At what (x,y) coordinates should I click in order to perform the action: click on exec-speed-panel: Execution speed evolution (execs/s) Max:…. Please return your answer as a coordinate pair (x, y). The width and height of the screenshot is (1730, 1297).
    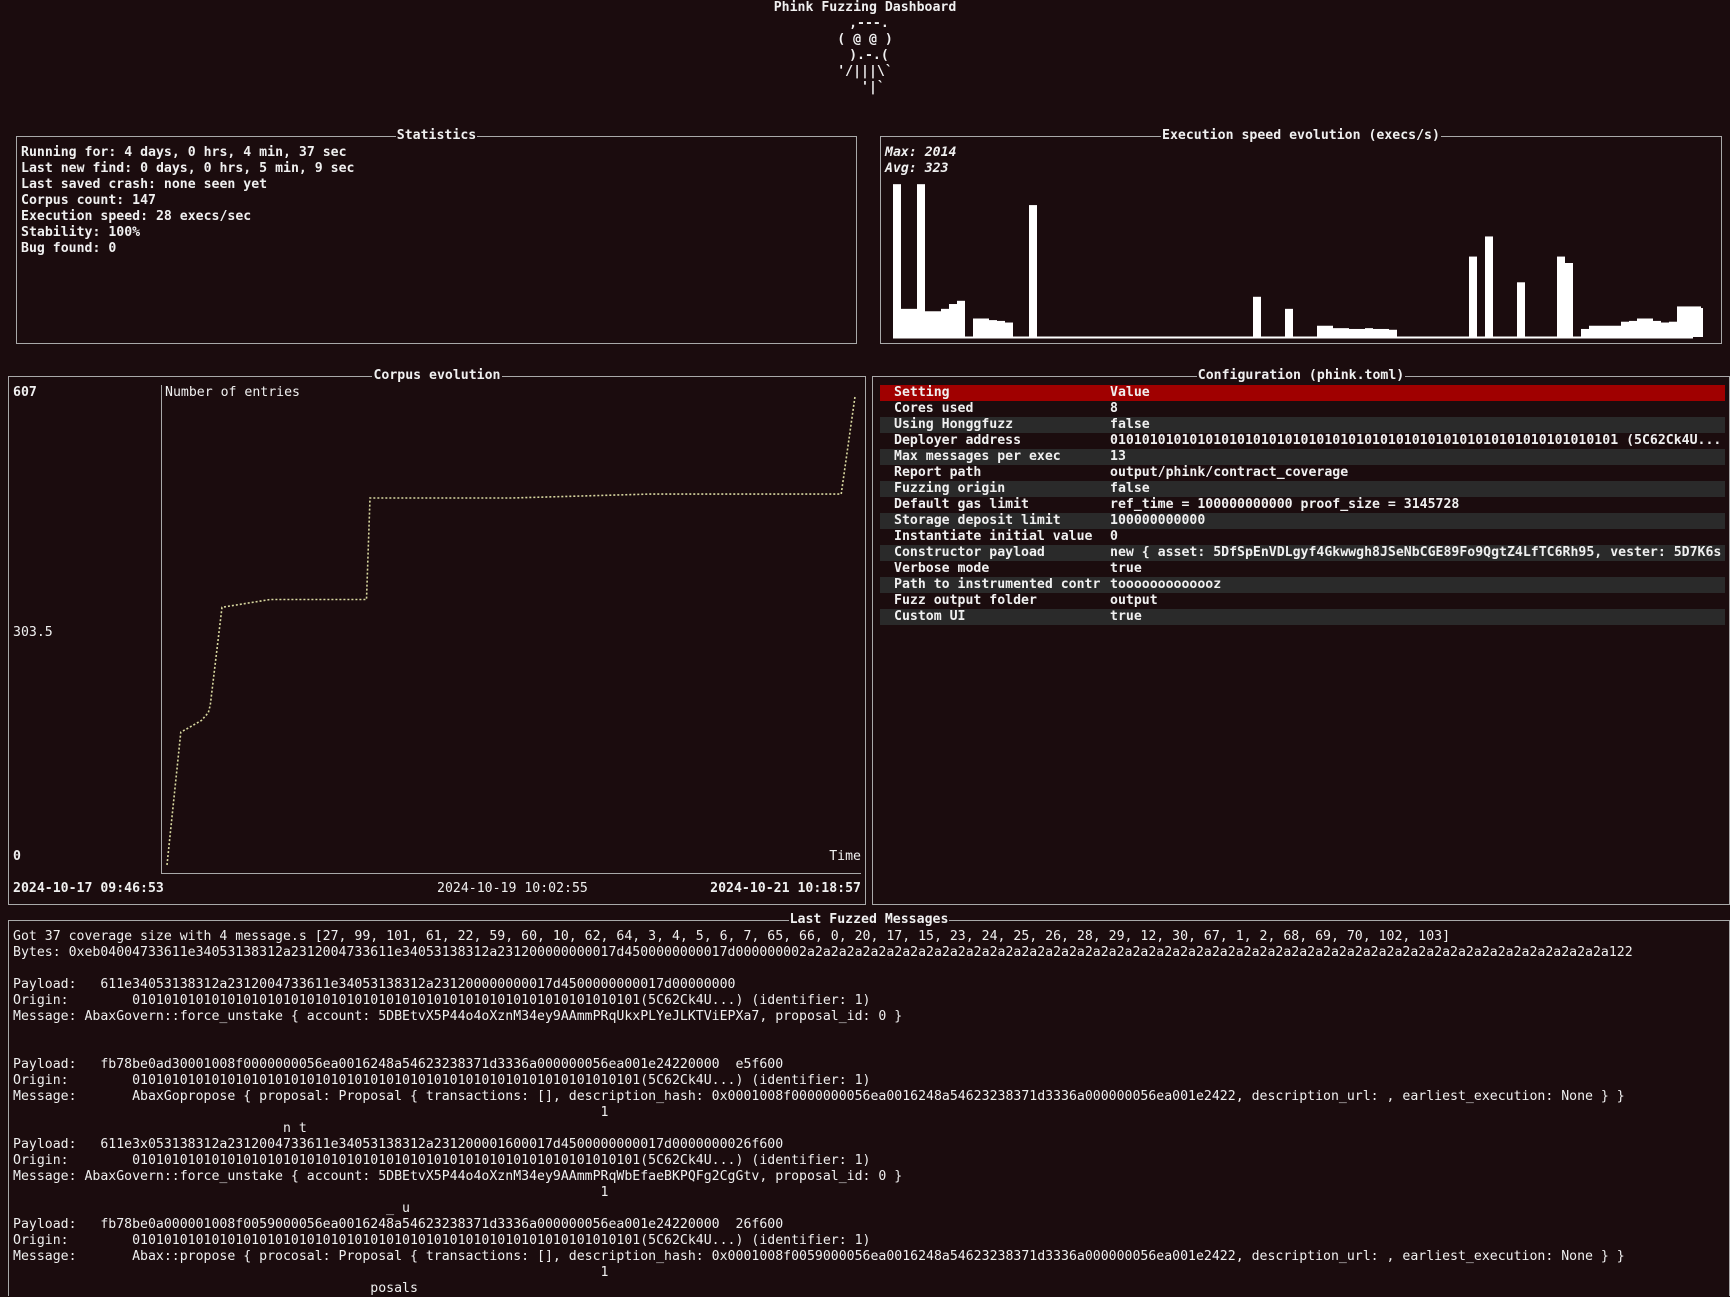
    Looking at the image, I should click on (1301, 236).